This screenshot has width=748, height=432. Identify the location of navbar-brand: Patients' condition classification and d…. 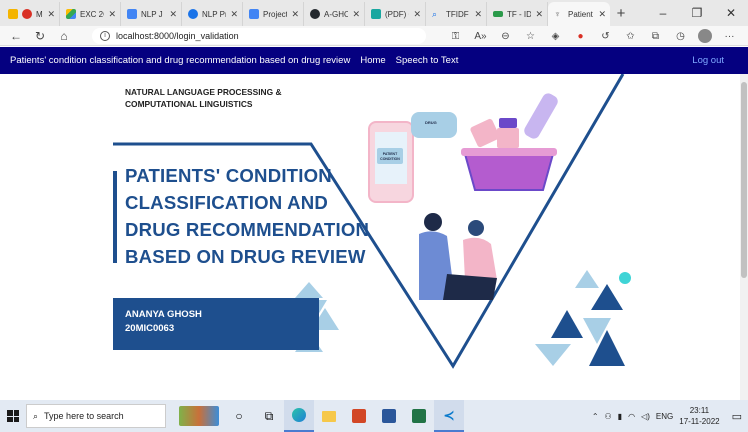
(180, 60).